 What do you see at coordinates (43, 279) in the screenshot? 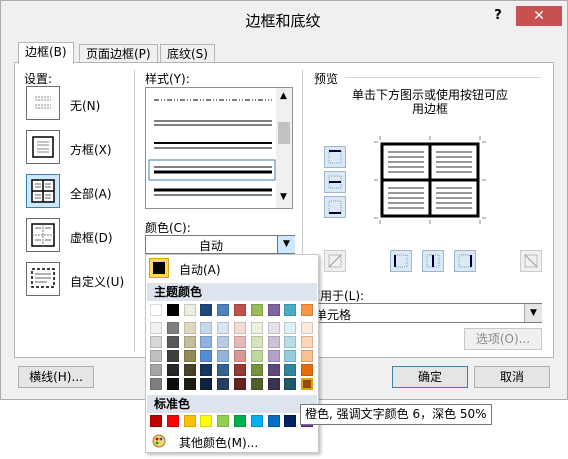
I see `setting-custom-button` at bounding box center [43, 279].